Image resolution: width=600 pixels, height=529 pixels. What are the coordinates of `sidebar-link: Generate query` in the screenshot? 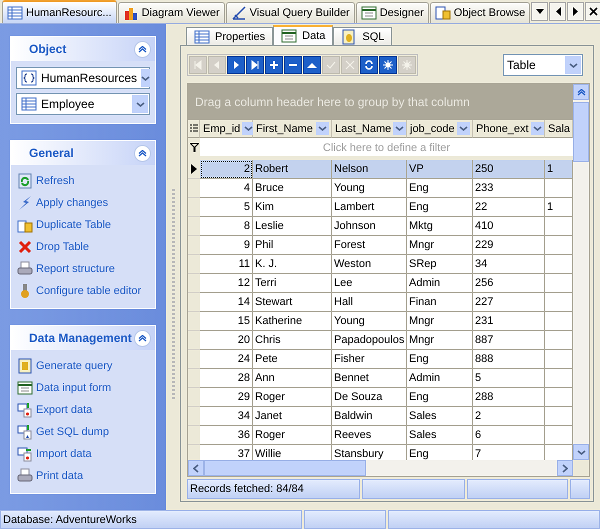 It's located at (74, 366).